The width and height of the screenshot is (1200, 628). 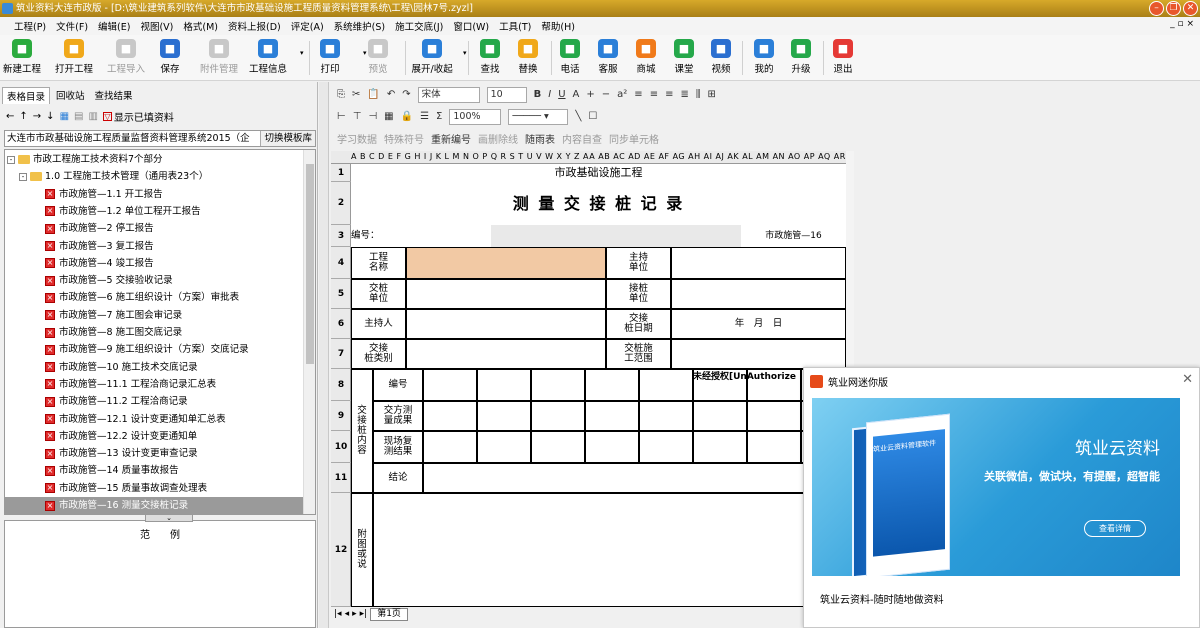 I want to click on redo-icon: ↷, so click(x=406, y=94).